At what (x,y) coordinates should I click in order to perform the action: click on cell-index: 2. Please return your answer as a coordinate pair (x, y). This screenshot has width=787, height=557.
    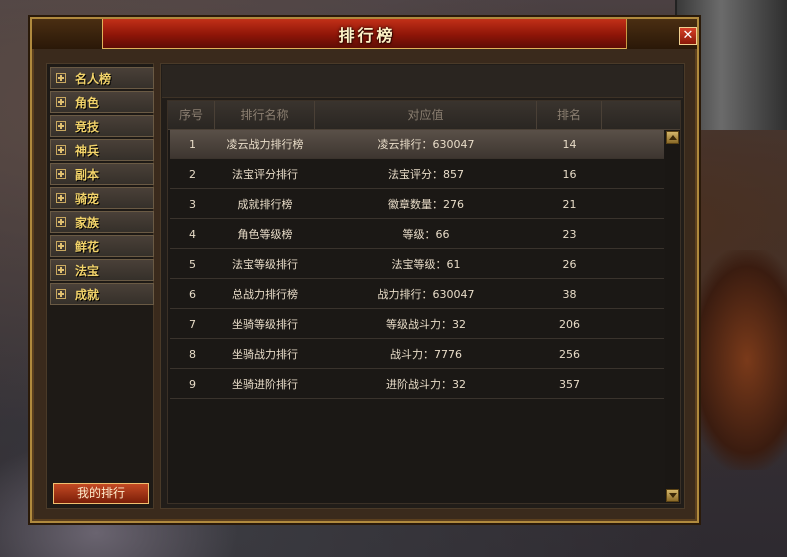
    Looking at the image, I should click on (192, 174).